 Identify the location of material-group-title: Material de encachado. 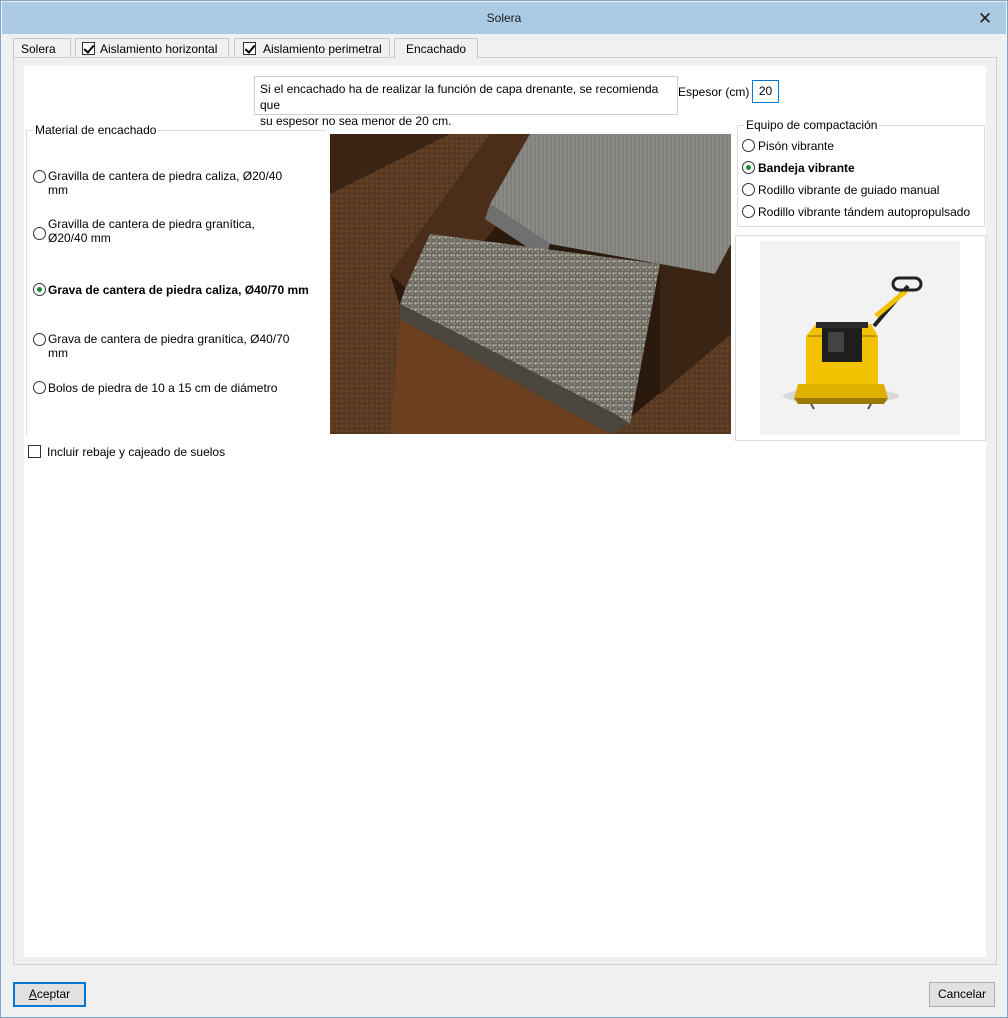
(96, 130).